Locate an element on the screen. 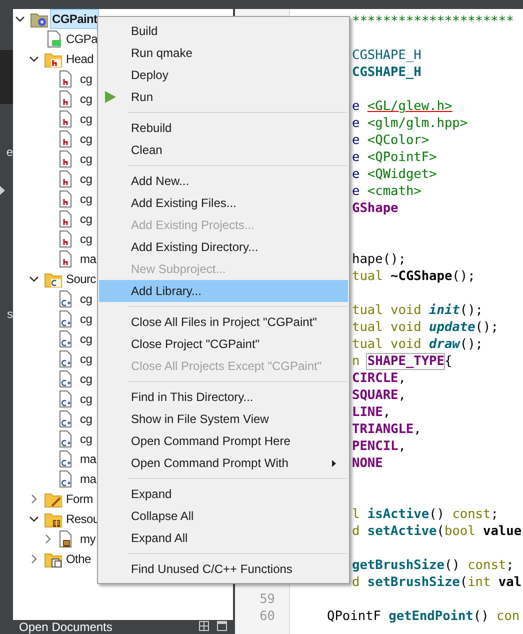 The height and width of the screenshot is (634, 523). menu-item: Deploy is located at coordinates (223, 75).